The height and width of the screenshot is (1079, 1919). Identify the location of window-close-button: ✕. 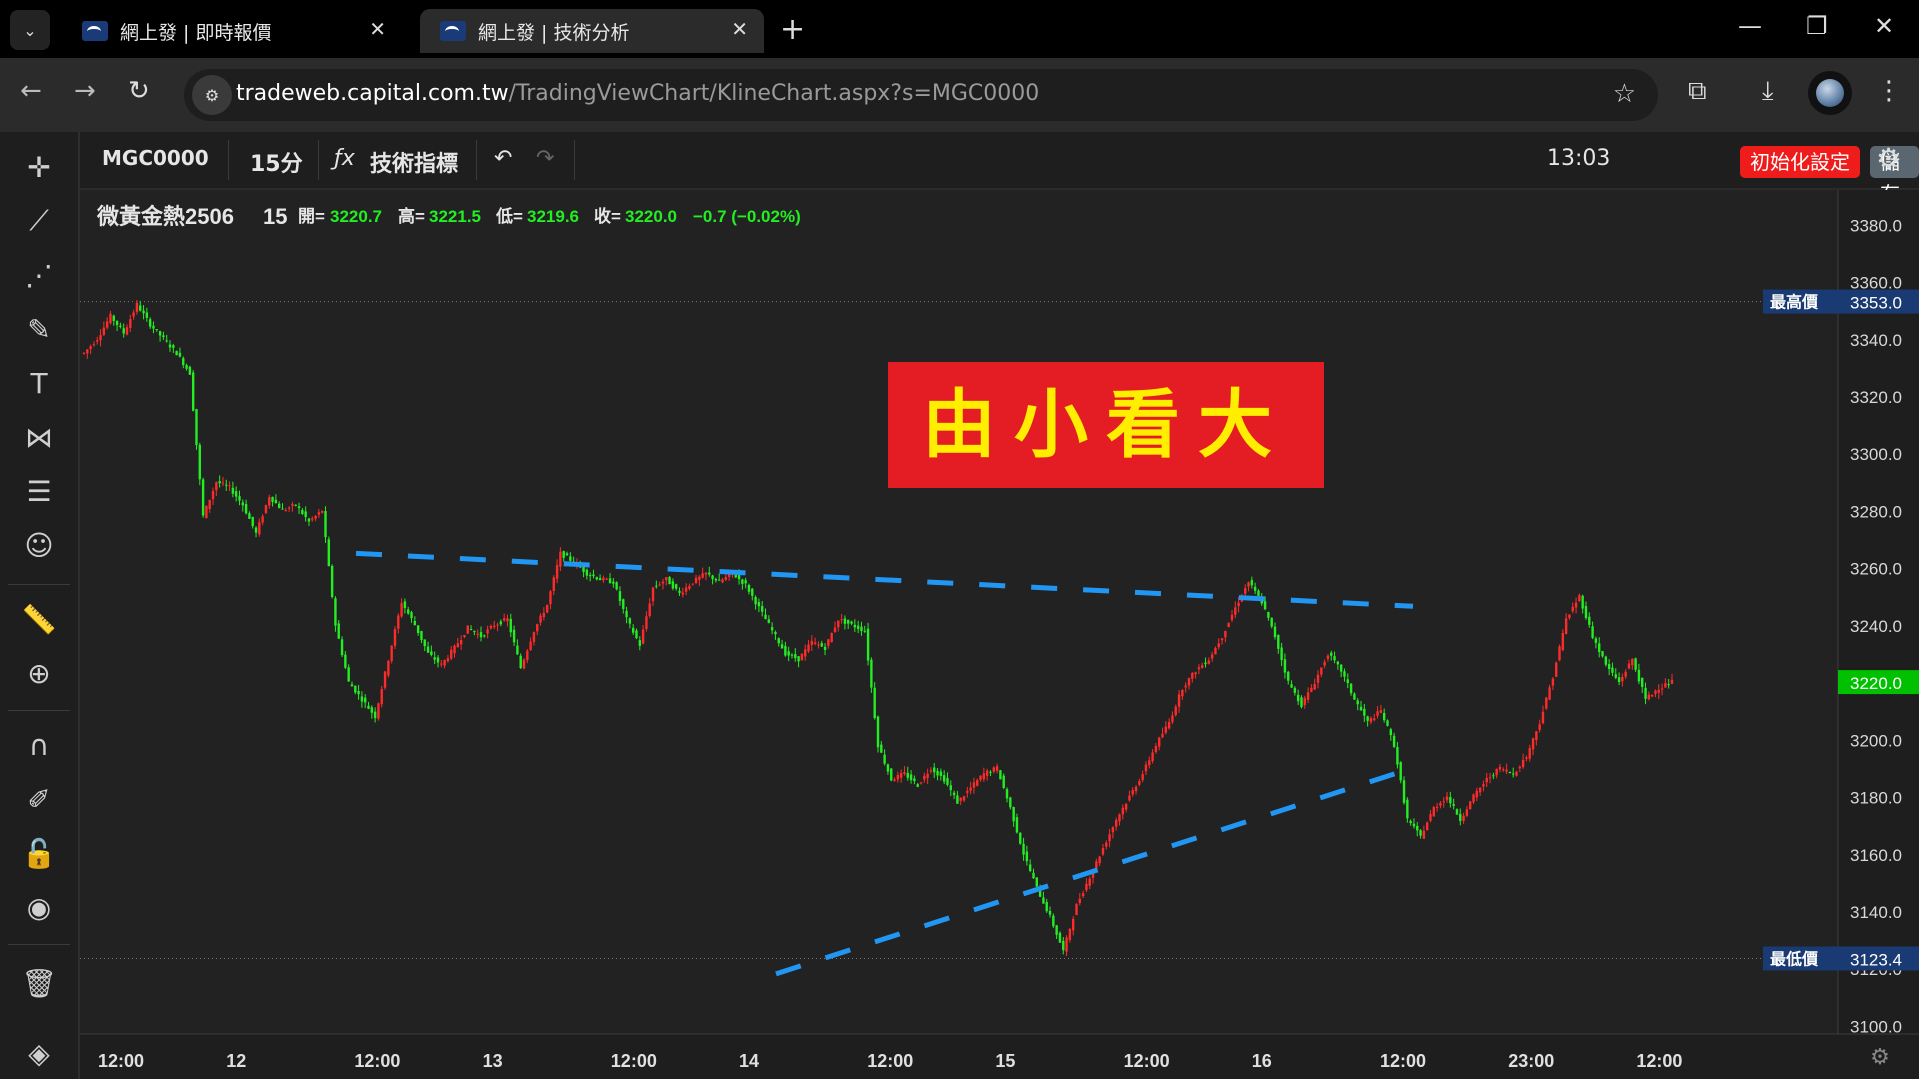
(1884, 26).